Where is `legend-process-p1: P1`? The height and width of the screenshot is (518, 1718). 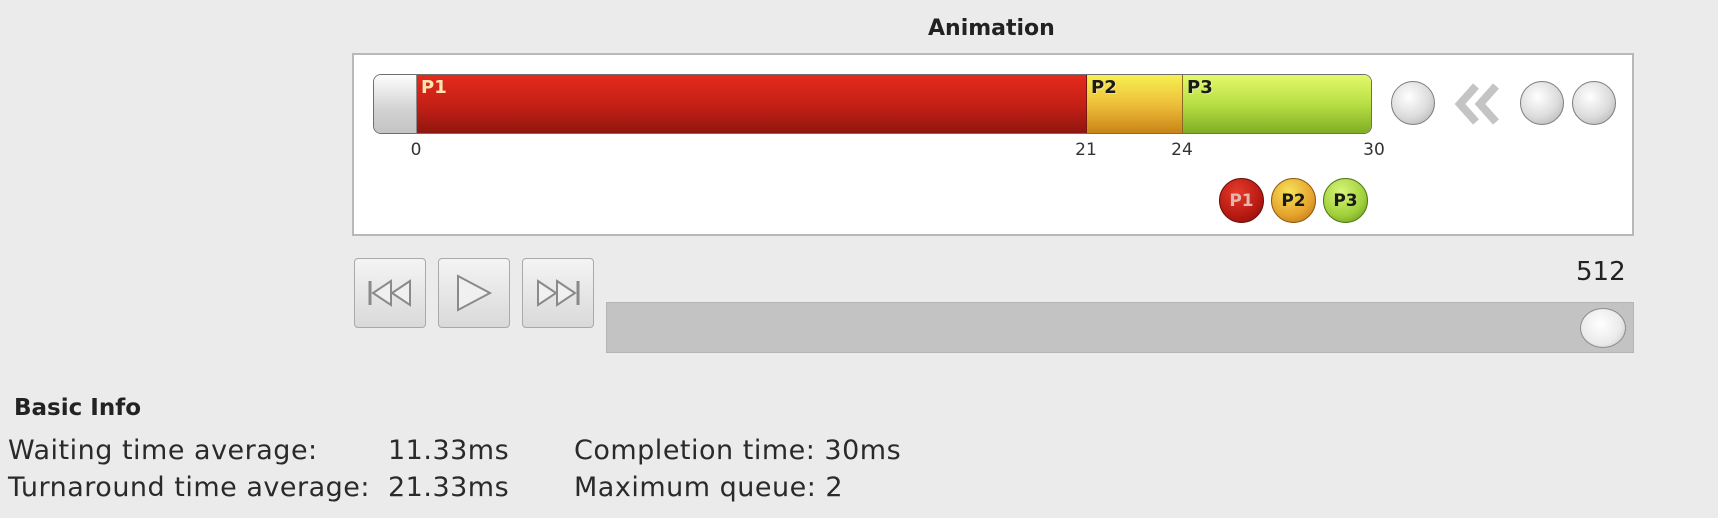
legend-process-p1: P1 is located at coordinates (1241, 200).